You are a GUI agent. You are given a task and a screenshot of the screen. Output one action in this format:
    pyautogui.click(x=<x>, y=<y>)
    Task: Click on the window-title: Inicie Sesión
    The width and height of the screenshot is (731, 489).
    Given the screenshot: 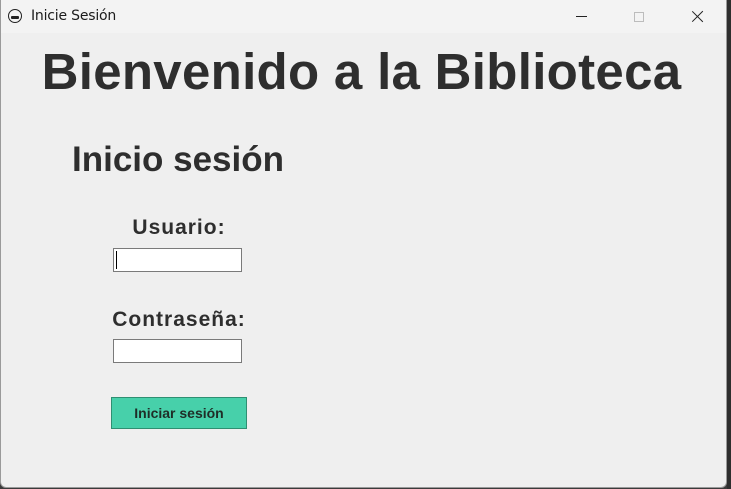 What is the action you would take?
    pyautogui.click(x=74, y=16)
    